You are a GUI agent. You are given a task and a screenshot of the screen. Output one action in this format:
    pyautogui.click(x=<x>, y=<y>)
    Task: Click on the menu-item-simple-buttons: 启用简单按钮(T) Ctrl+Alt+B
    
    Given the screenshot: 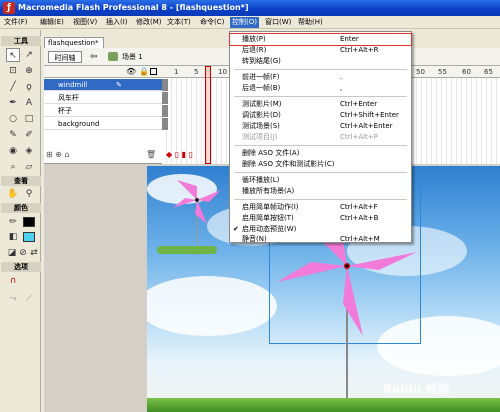 What is the action you would take?
    pyautogui.click(x=320, y=218)
    